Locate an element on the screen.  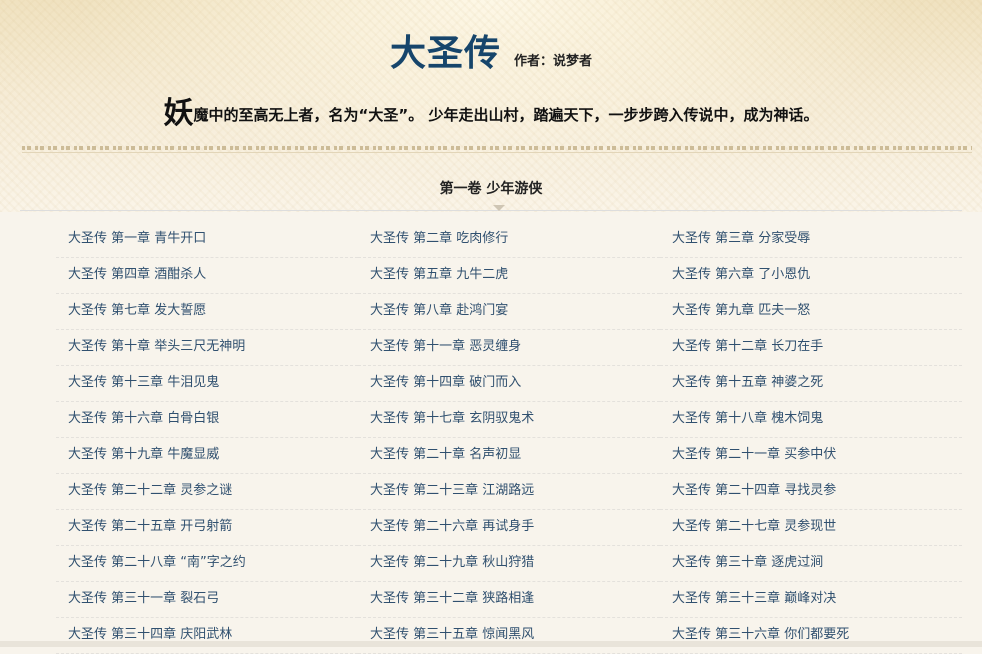
chapter-link: 大圣传 第十九章 牛魔显威 is located at coordinates (207, 456).